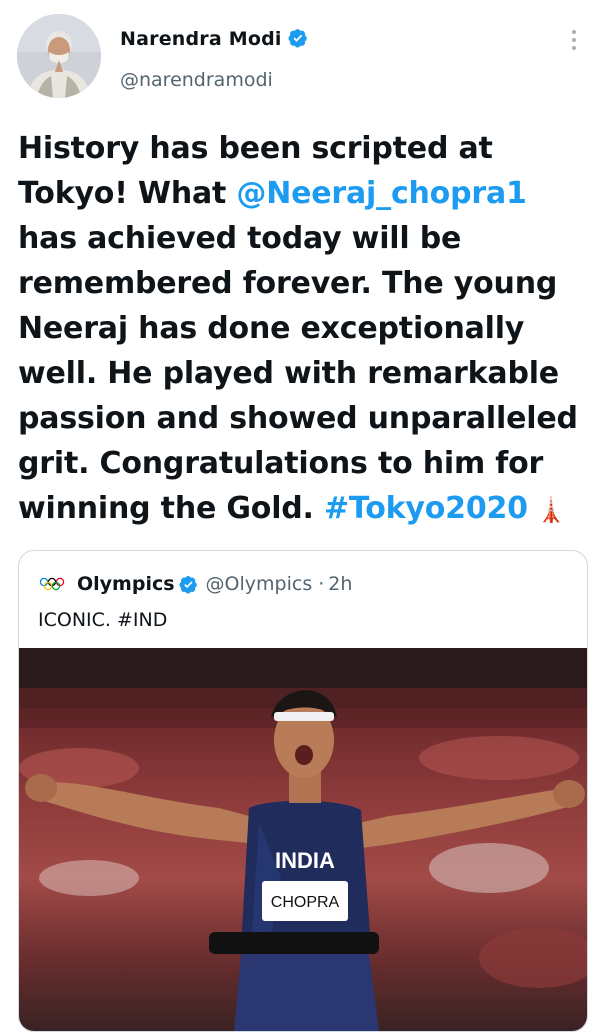  What do you see at coordinates (288, 283) in the screenshot?
I see `tweet-line: remembered forever. The young` at bounding box center [288, 283].